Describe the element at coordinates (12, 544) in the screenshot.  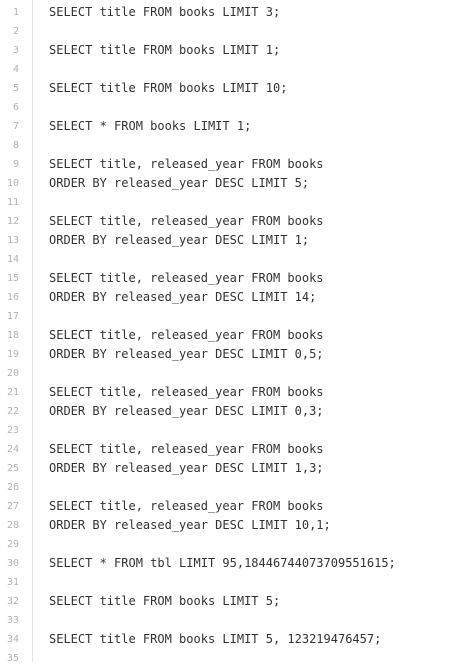
I see `line-number: 29` at that location.